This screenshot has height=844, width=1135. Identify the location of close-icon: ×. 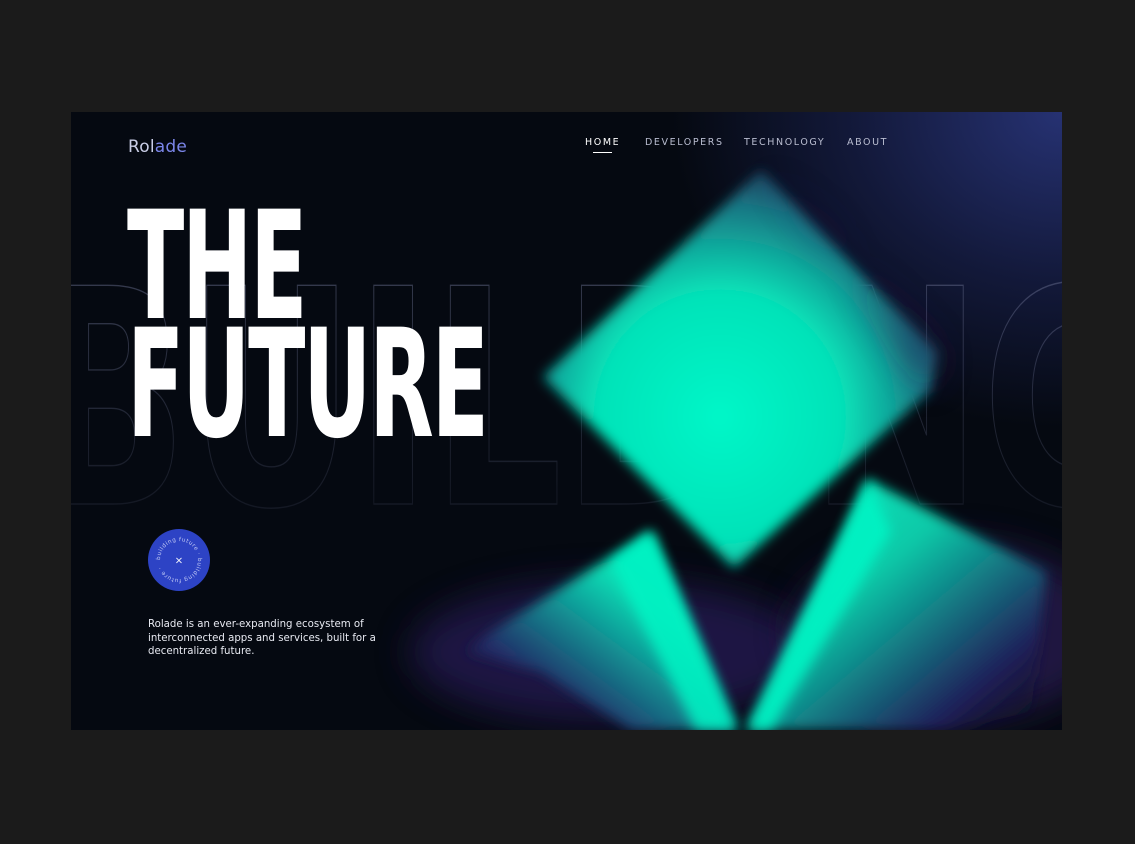
(179, 561).